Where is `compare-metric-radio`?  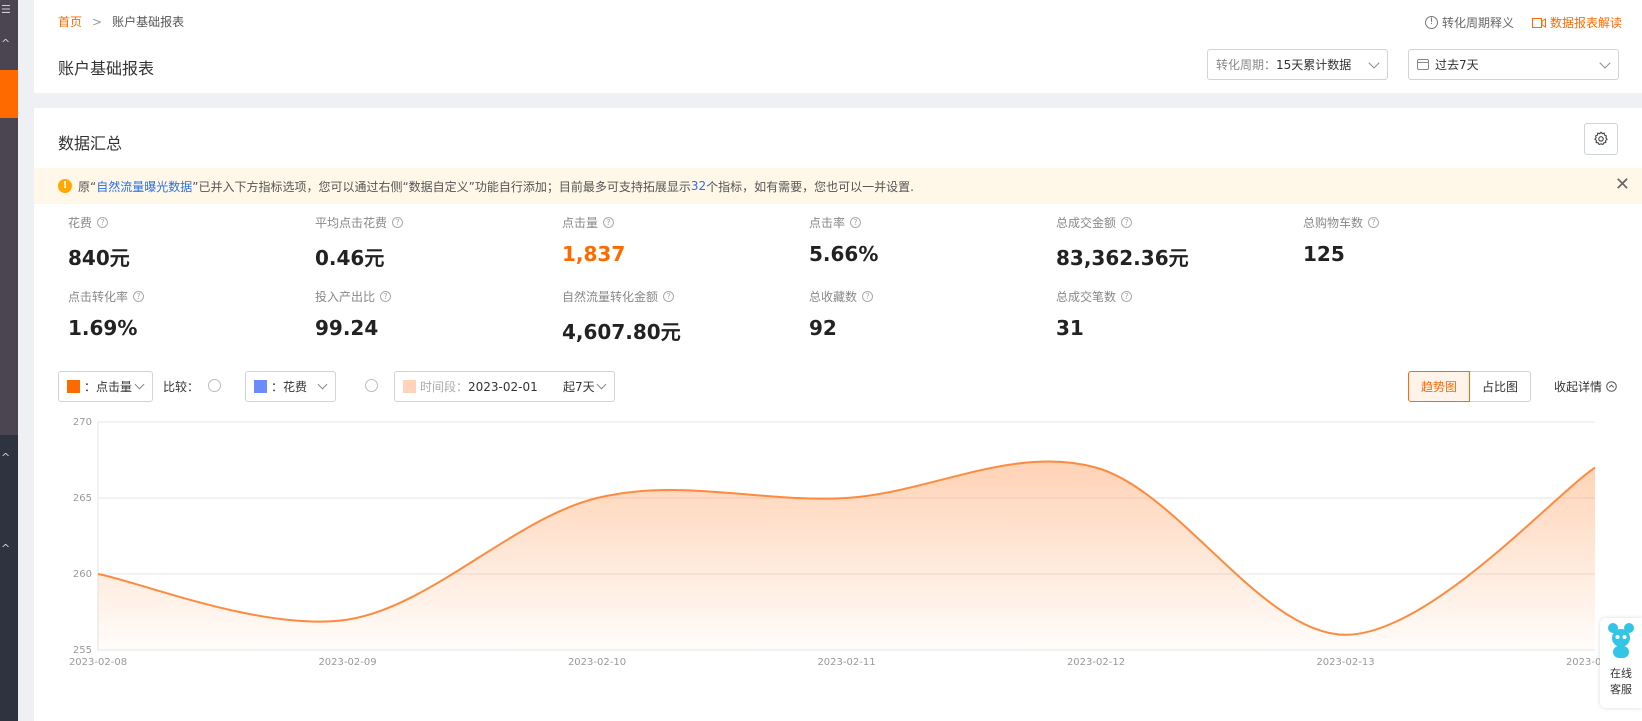 compare-metric-radio is located at coordinates (214, 385).